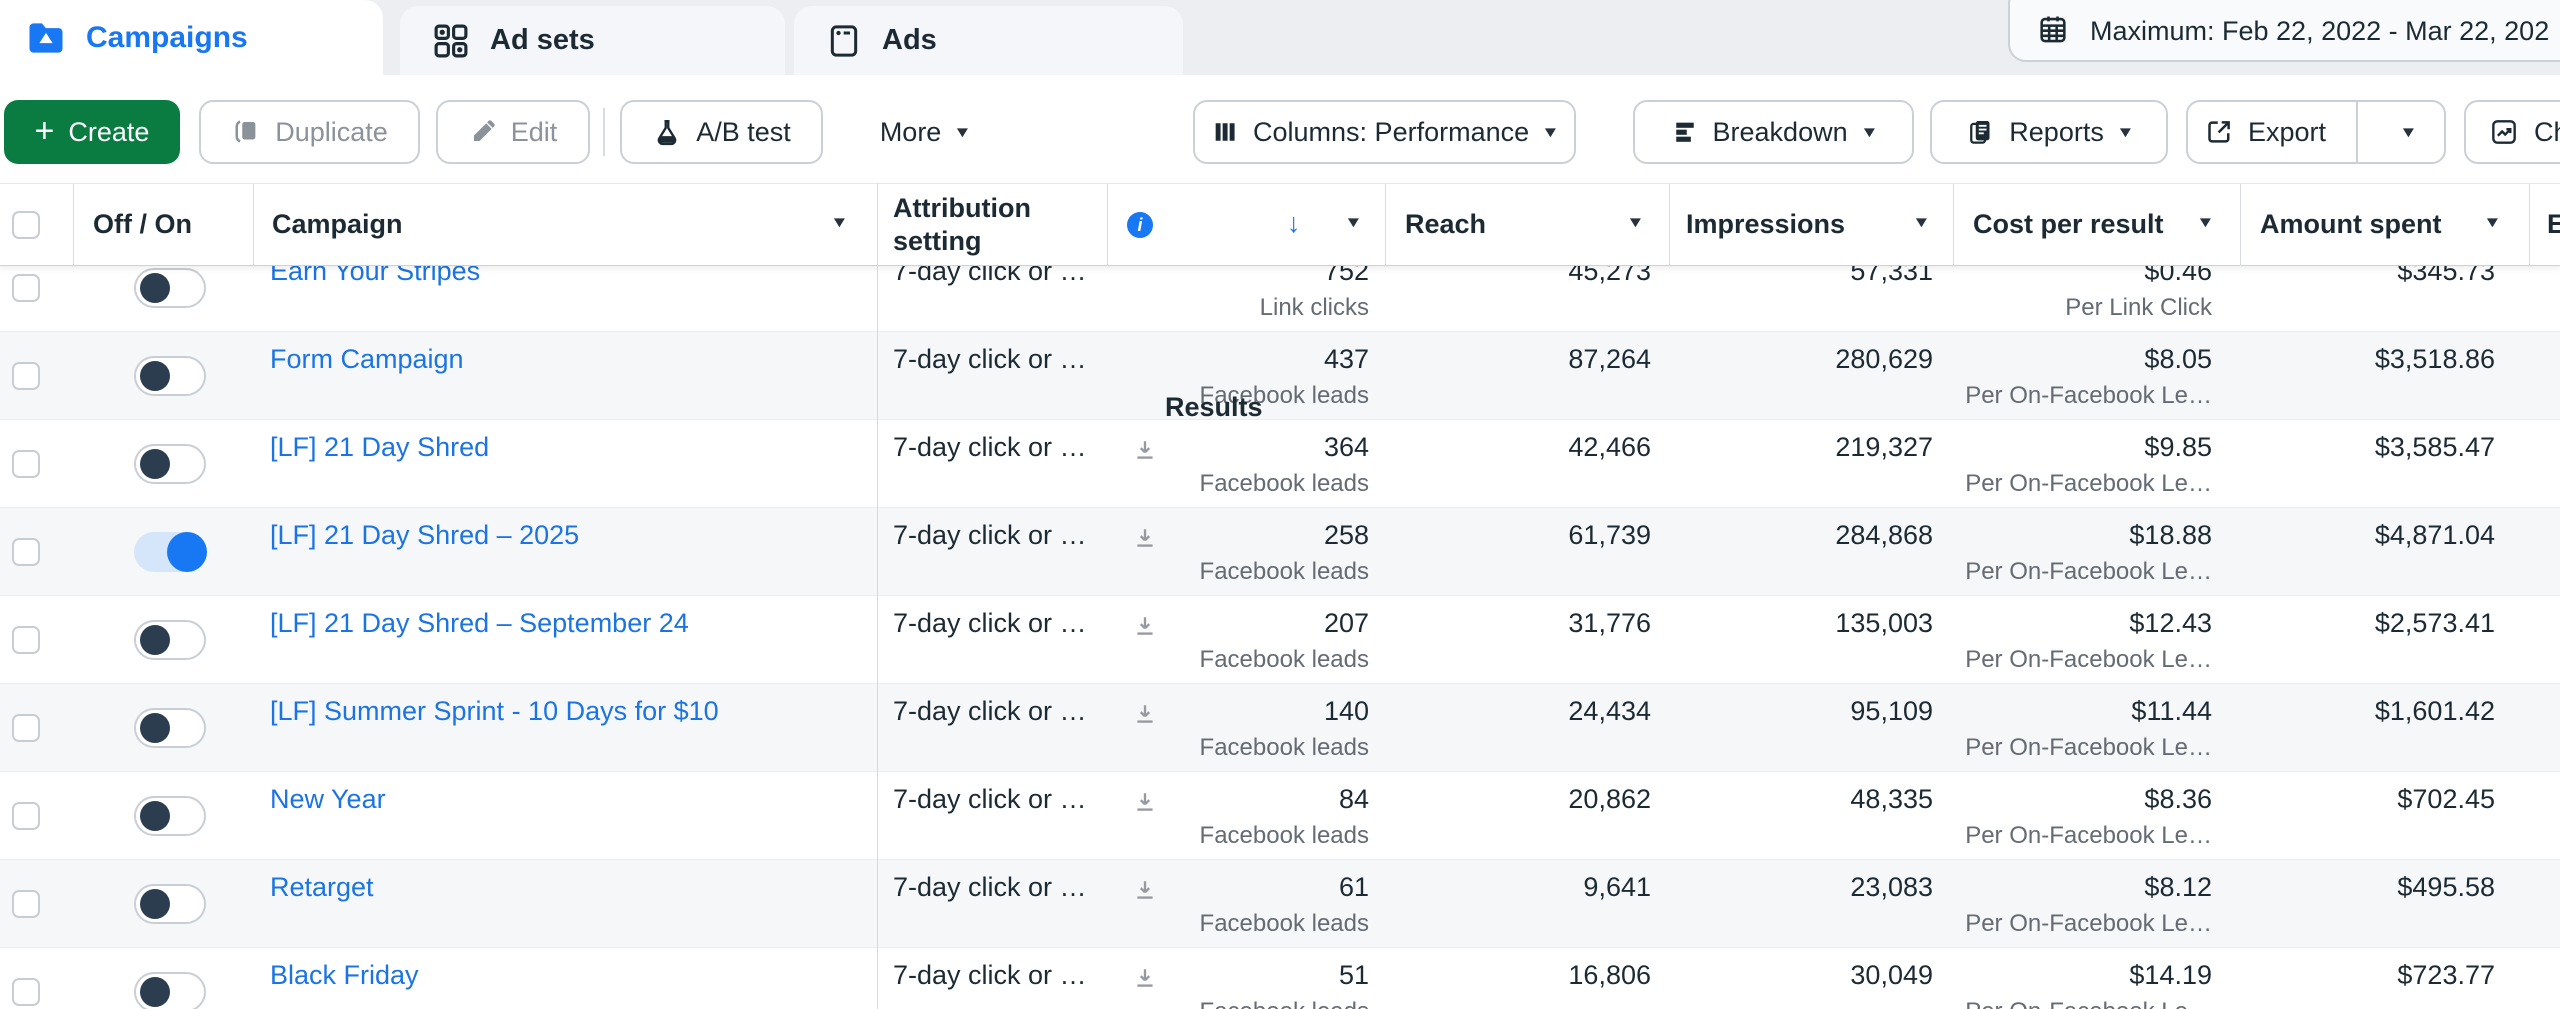  I want to click on export-split-button: Export ▼, so click(2316, 132).